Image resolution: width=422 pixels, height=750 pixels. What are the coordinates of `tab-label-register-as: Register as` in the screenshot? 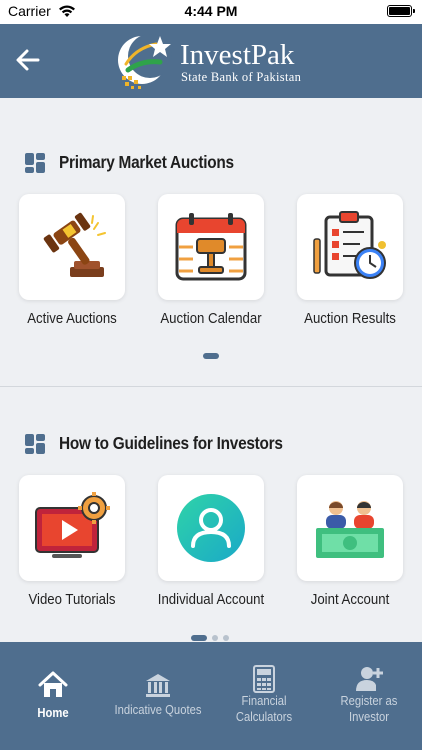 It's located at (369, 701).